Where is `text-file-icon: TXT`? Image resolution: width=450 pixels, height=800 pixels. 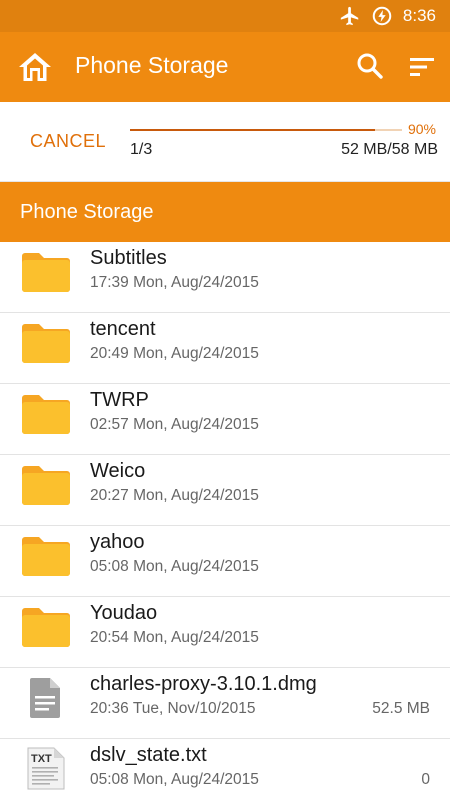
text-file-icon: TXT is located at coordinates (46, 769).